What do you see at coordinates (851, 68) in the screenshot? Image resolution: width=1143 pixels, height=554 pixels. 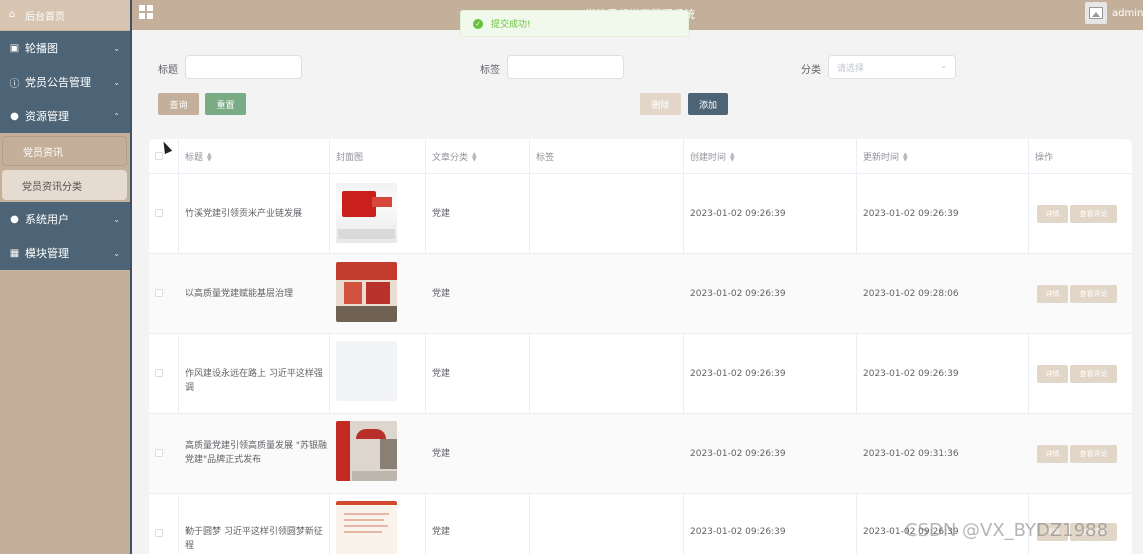 I see `category-placeholder: 请选择` at bounding box center [851, 68].